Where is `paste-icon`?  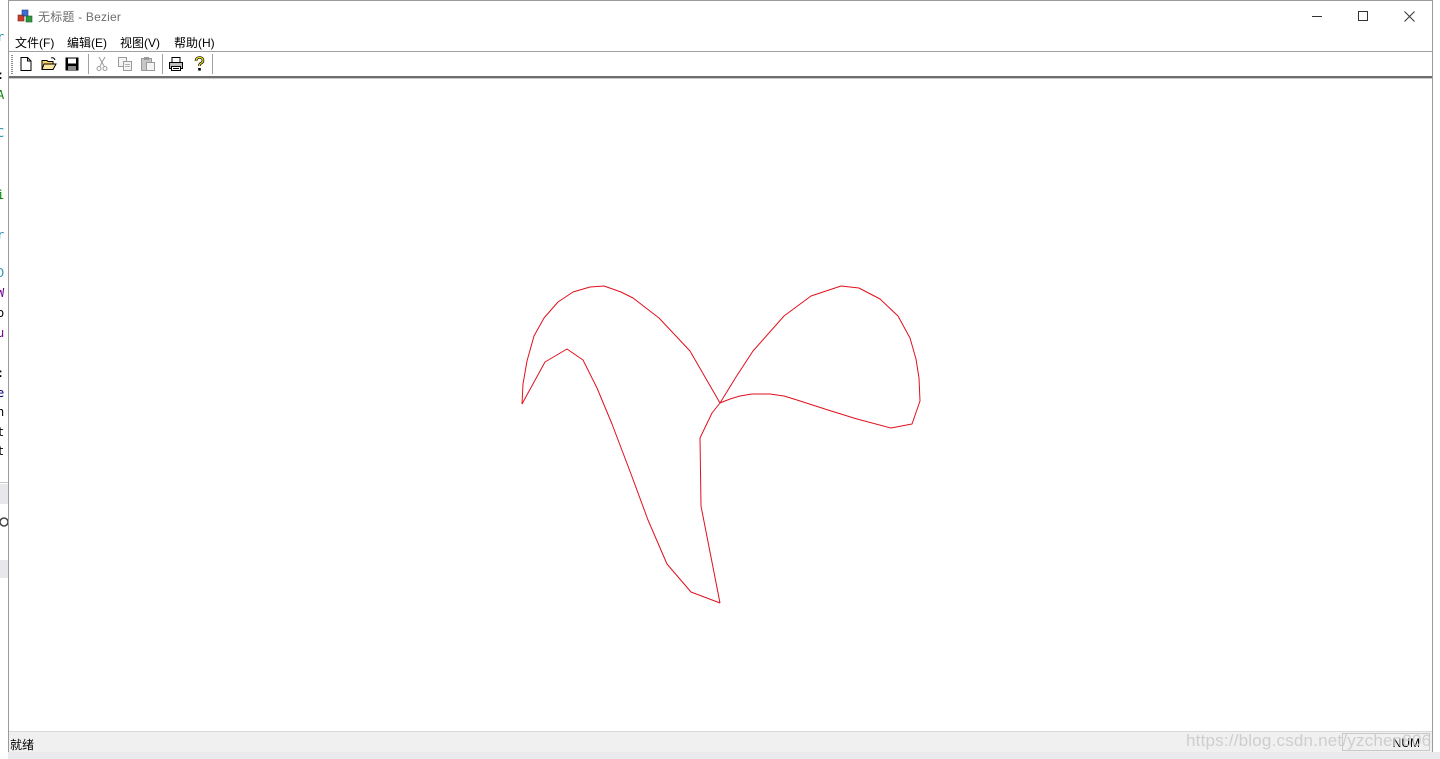 paste-icon is located at coordinates (148, 64).